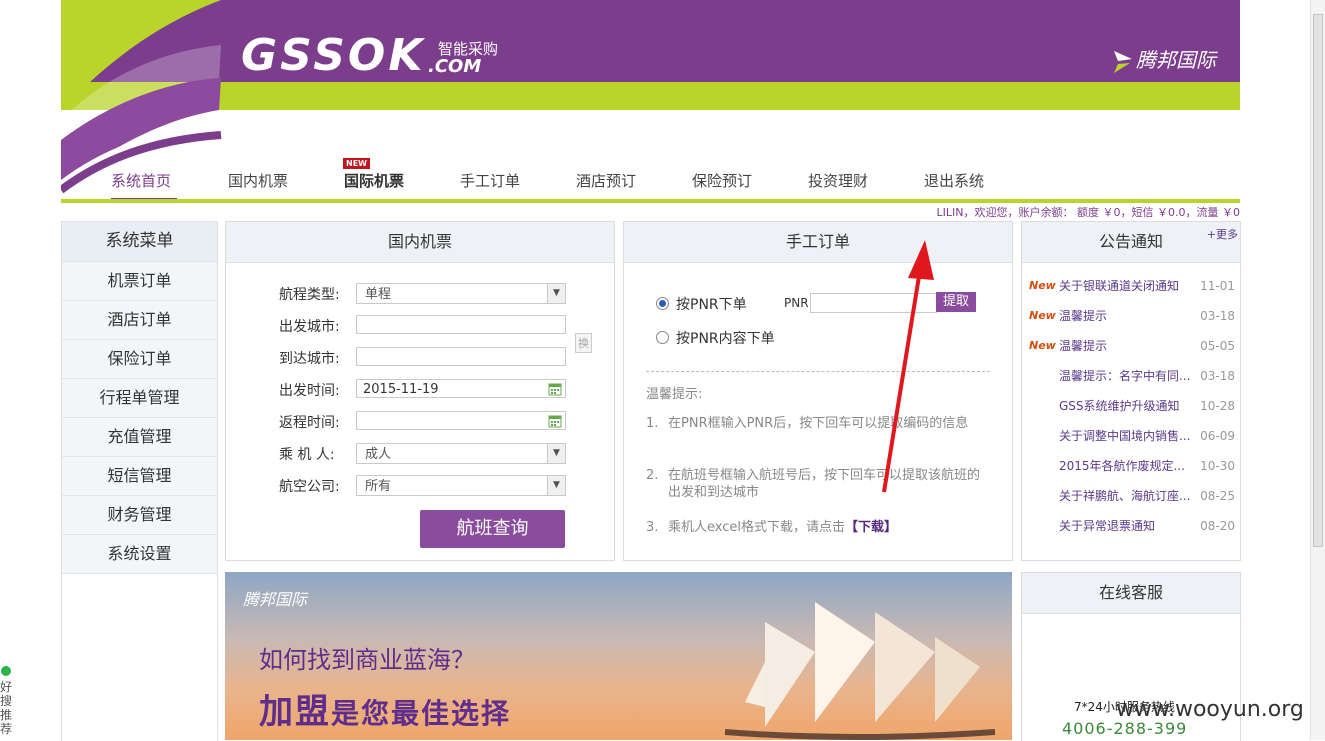 This screenshot has width=1325, height=741. What do you see at coordinates (1217, 466) in the screenshot?
I see `notice-date: 10-30` at bounding box center [1217, 466].